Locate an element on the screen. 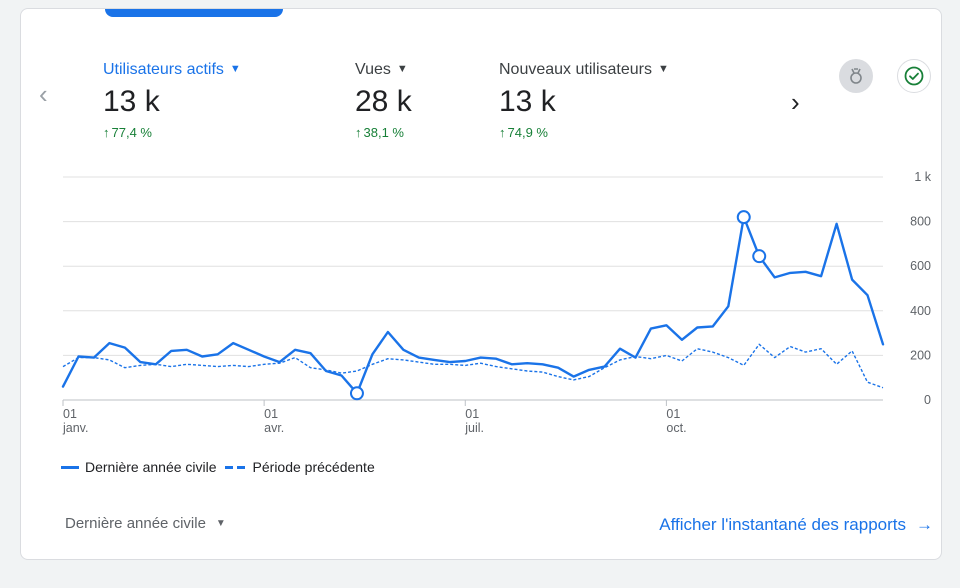 The image size is (960, 588). view-reports-snapshot-link: Afficher l'instantané des rapports → is located at coordinates (796, 525).